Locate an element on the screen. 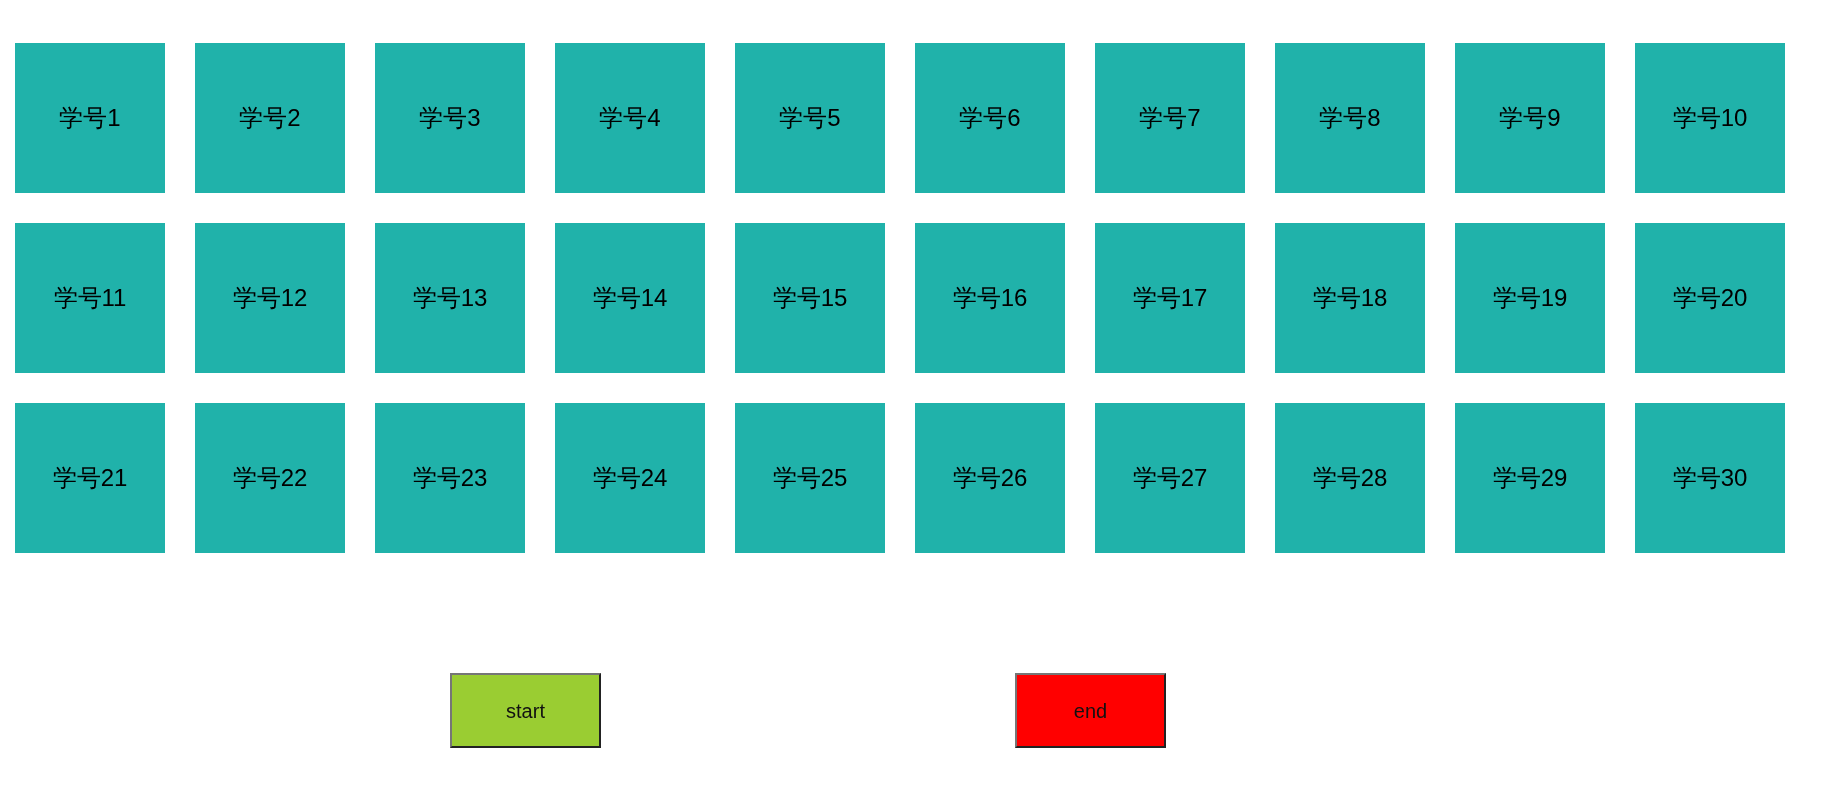 The image size is (1840, 785). student-tile: 学号2 is located at coordinates (270, 118).